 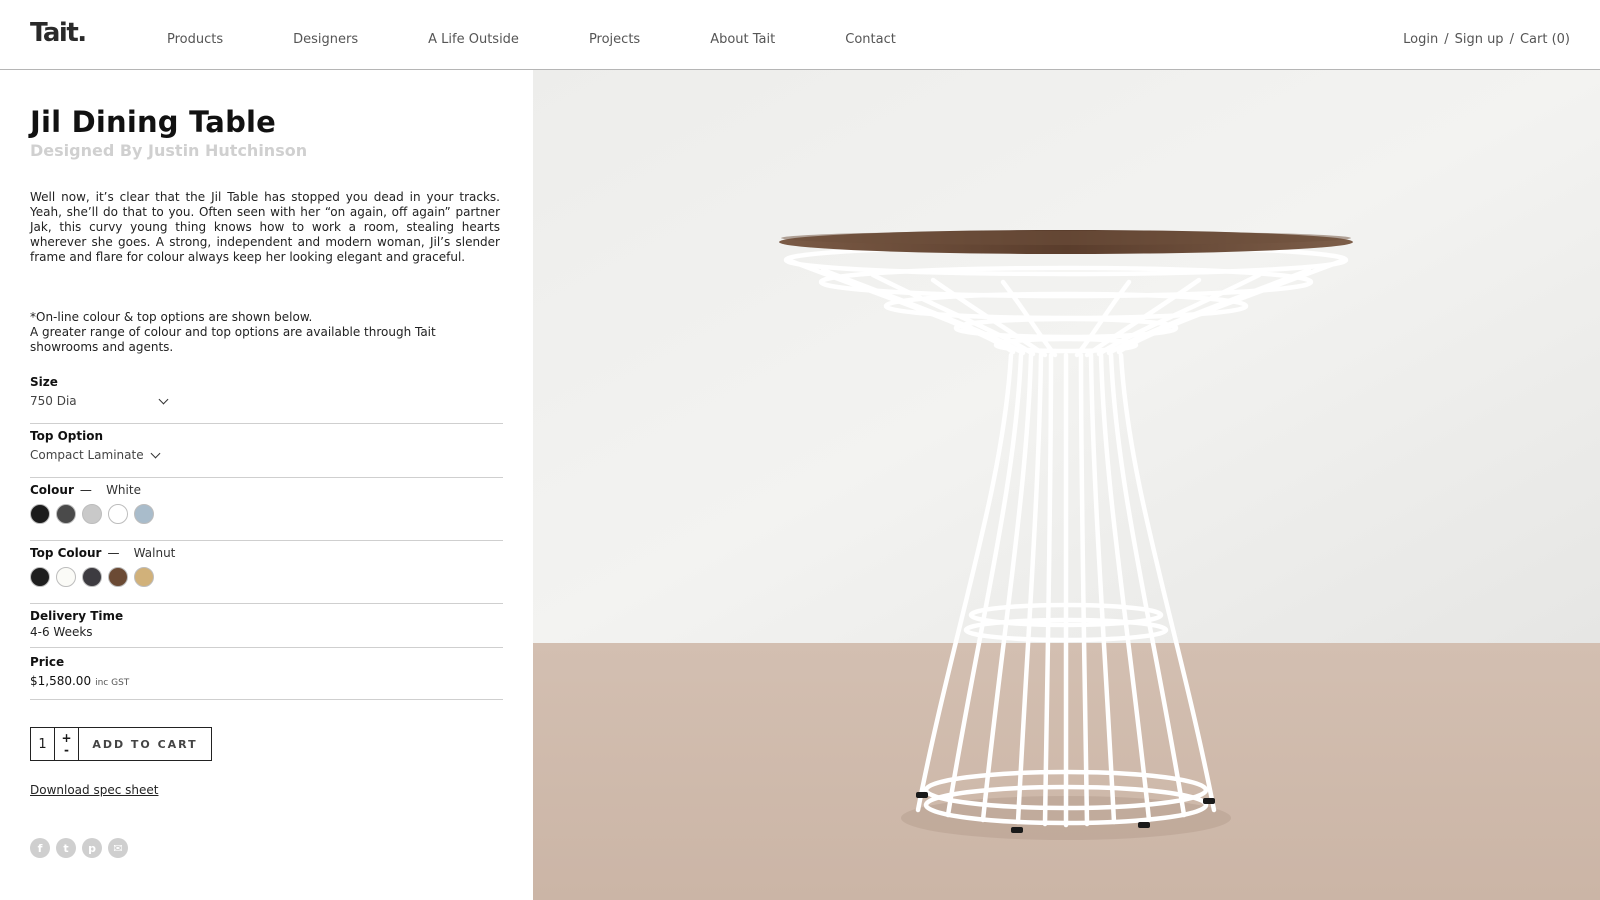 I want to click on size-value: 750 Dia, so click(x=53, y=401).